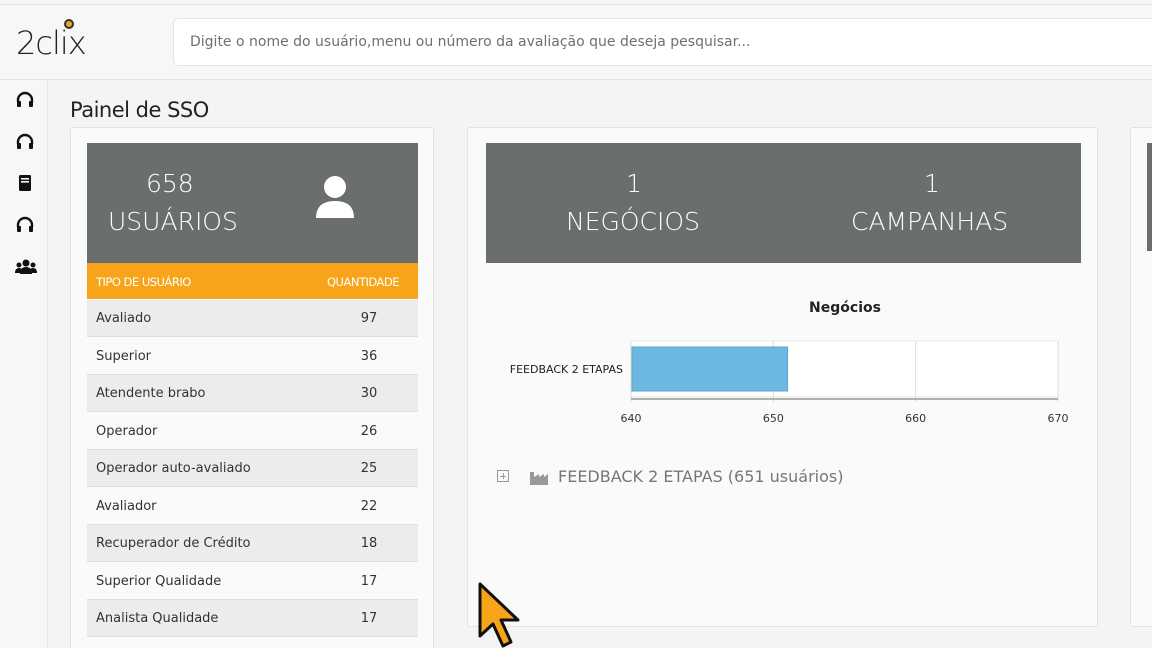 This screenshot has width=1152, height=648. I want to click on row-quantity: 30, so click(369, 393).